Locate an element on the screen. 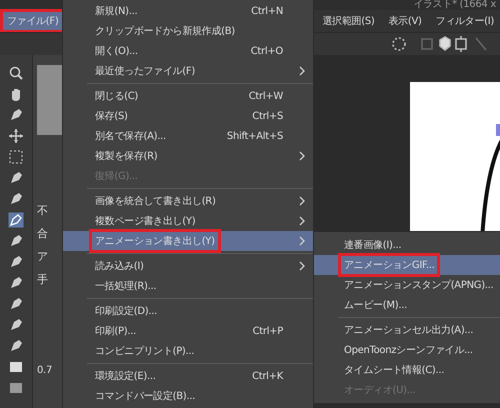 This screenshot has height=408, width=500. menu-item: 別名で保存(A)... Shift+Alt+S is located at coordinates (188, 136).